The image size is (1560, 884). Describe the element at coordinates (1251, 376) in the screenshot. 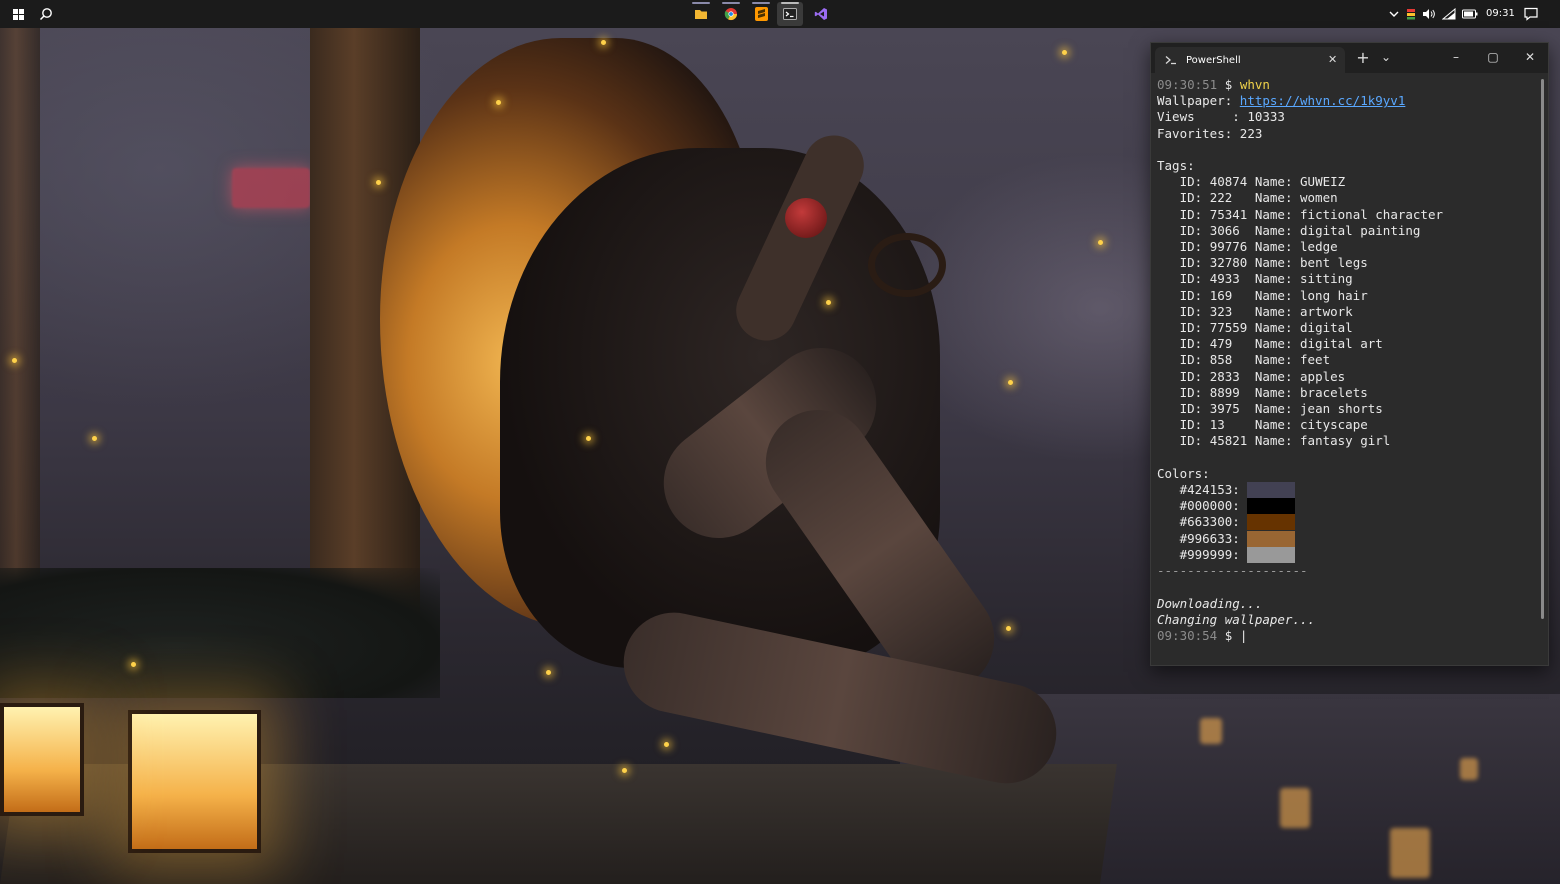

I see `tag-row: ID: 2833 Name: apples` at that location.